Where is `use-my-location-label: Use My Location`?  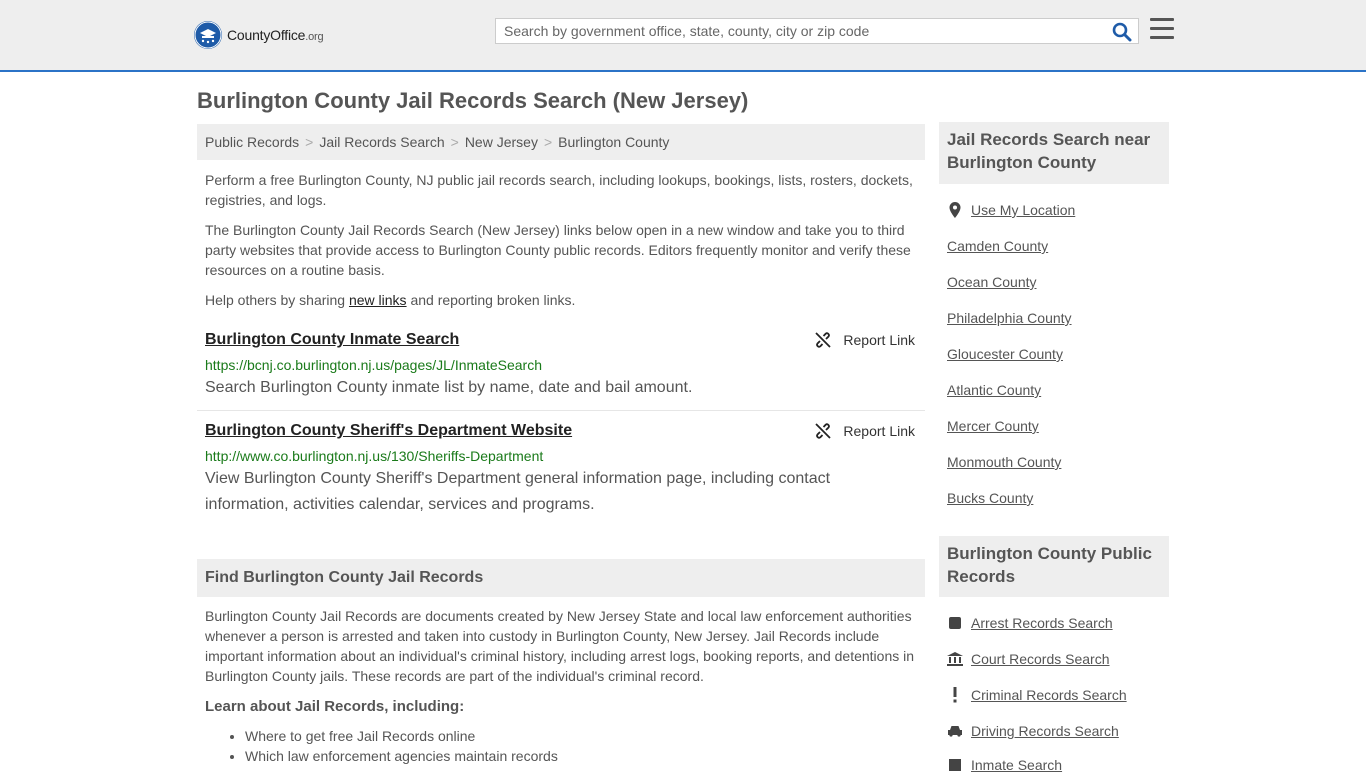 use-my-location-label: Use My Location is located at coordinates (1023, 210).